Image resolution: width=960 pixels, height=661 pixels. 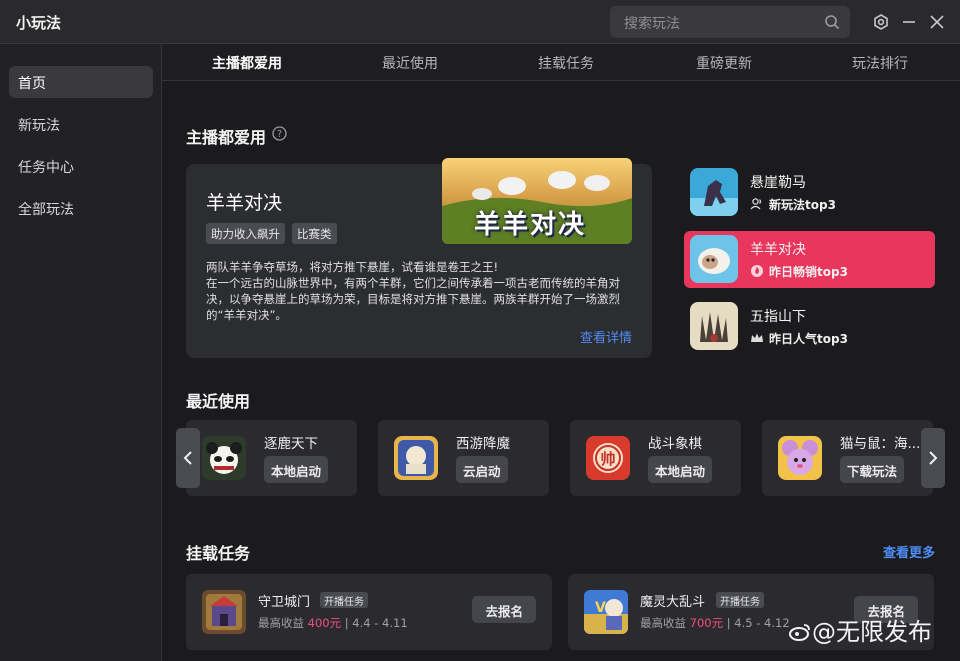 What do you see at coordinates (757, 271) in the screenshot?
I see `fire-icon` at bounding box center [757, 271].